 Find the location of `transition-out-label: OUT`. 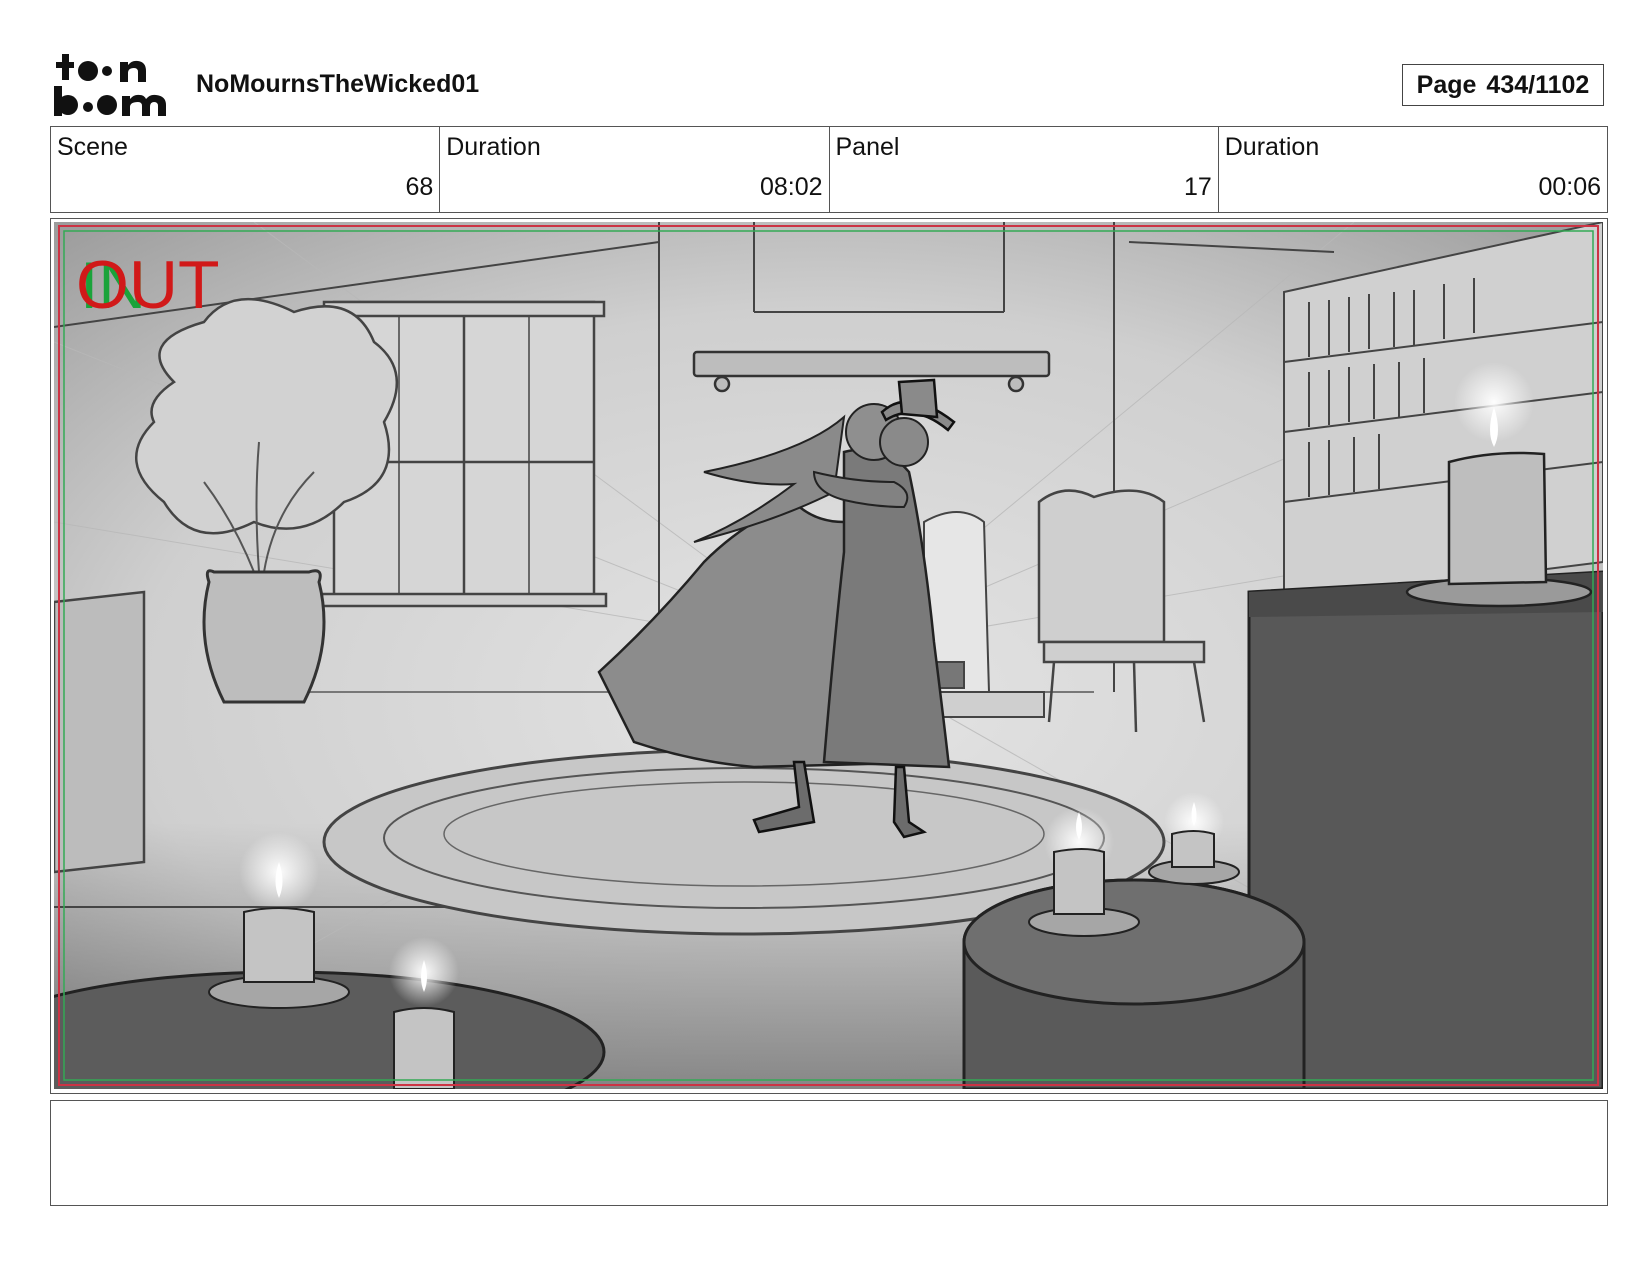

transition-out-label: OUT is located at coordinates (148, 285).